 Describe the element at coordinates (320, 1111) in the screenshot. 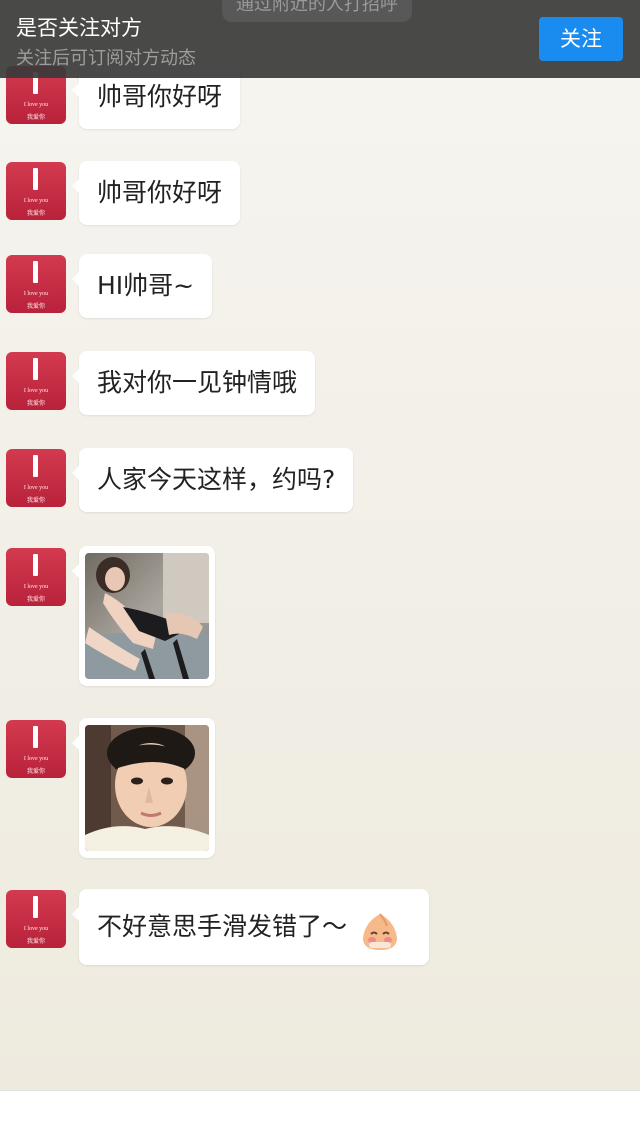

I see `bottom-input-bar` at that location.